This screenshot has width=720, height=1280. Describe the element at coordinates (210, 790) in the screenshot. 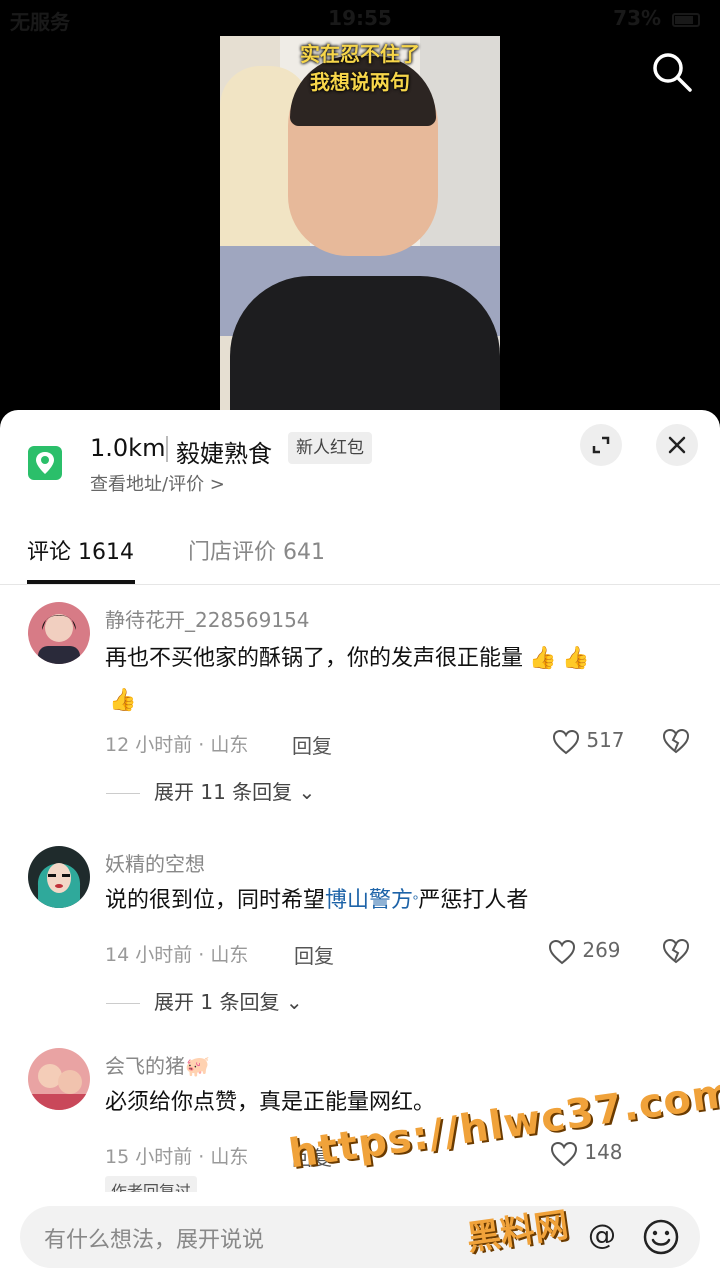

I see `expand-replies-button: 展开 11 条回复 ⌄` at that location.